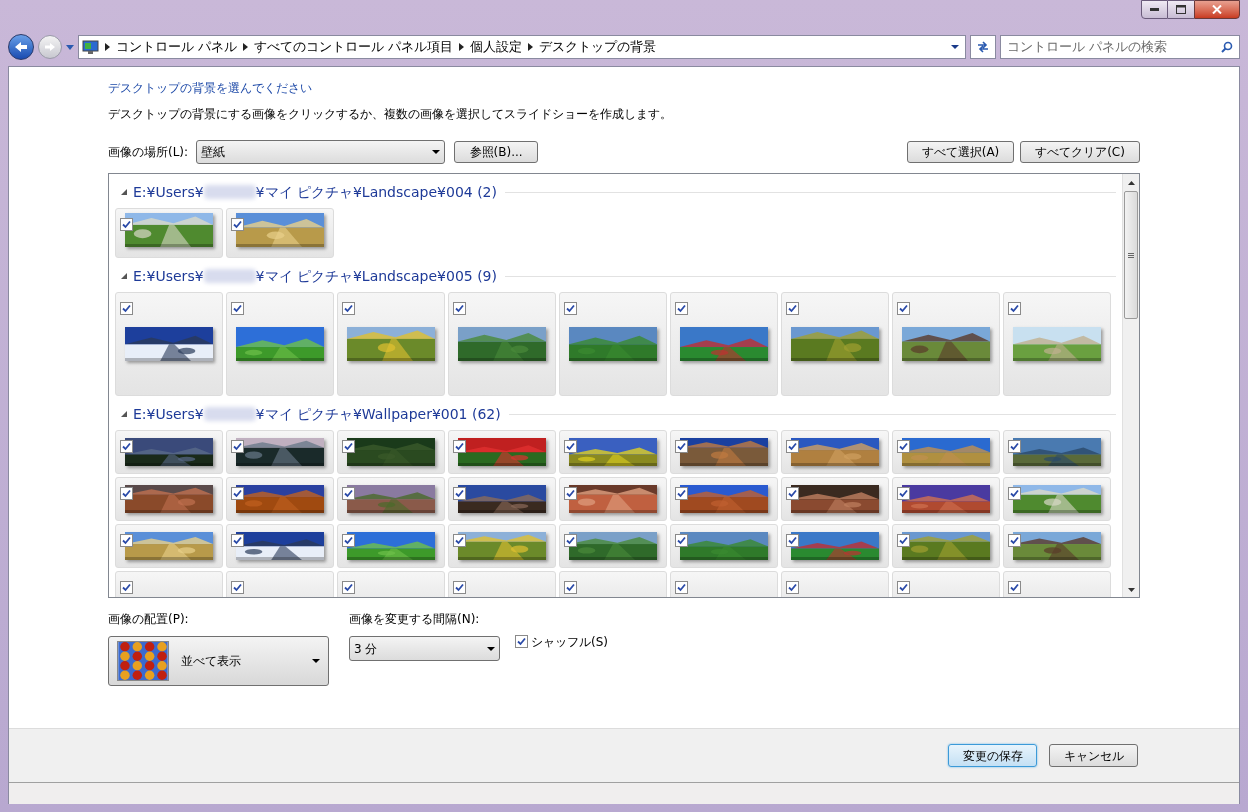 The width and height of the screenshot is (1248, 812). I want to click on location-dropdown: 壁紙, so click(321, 152).